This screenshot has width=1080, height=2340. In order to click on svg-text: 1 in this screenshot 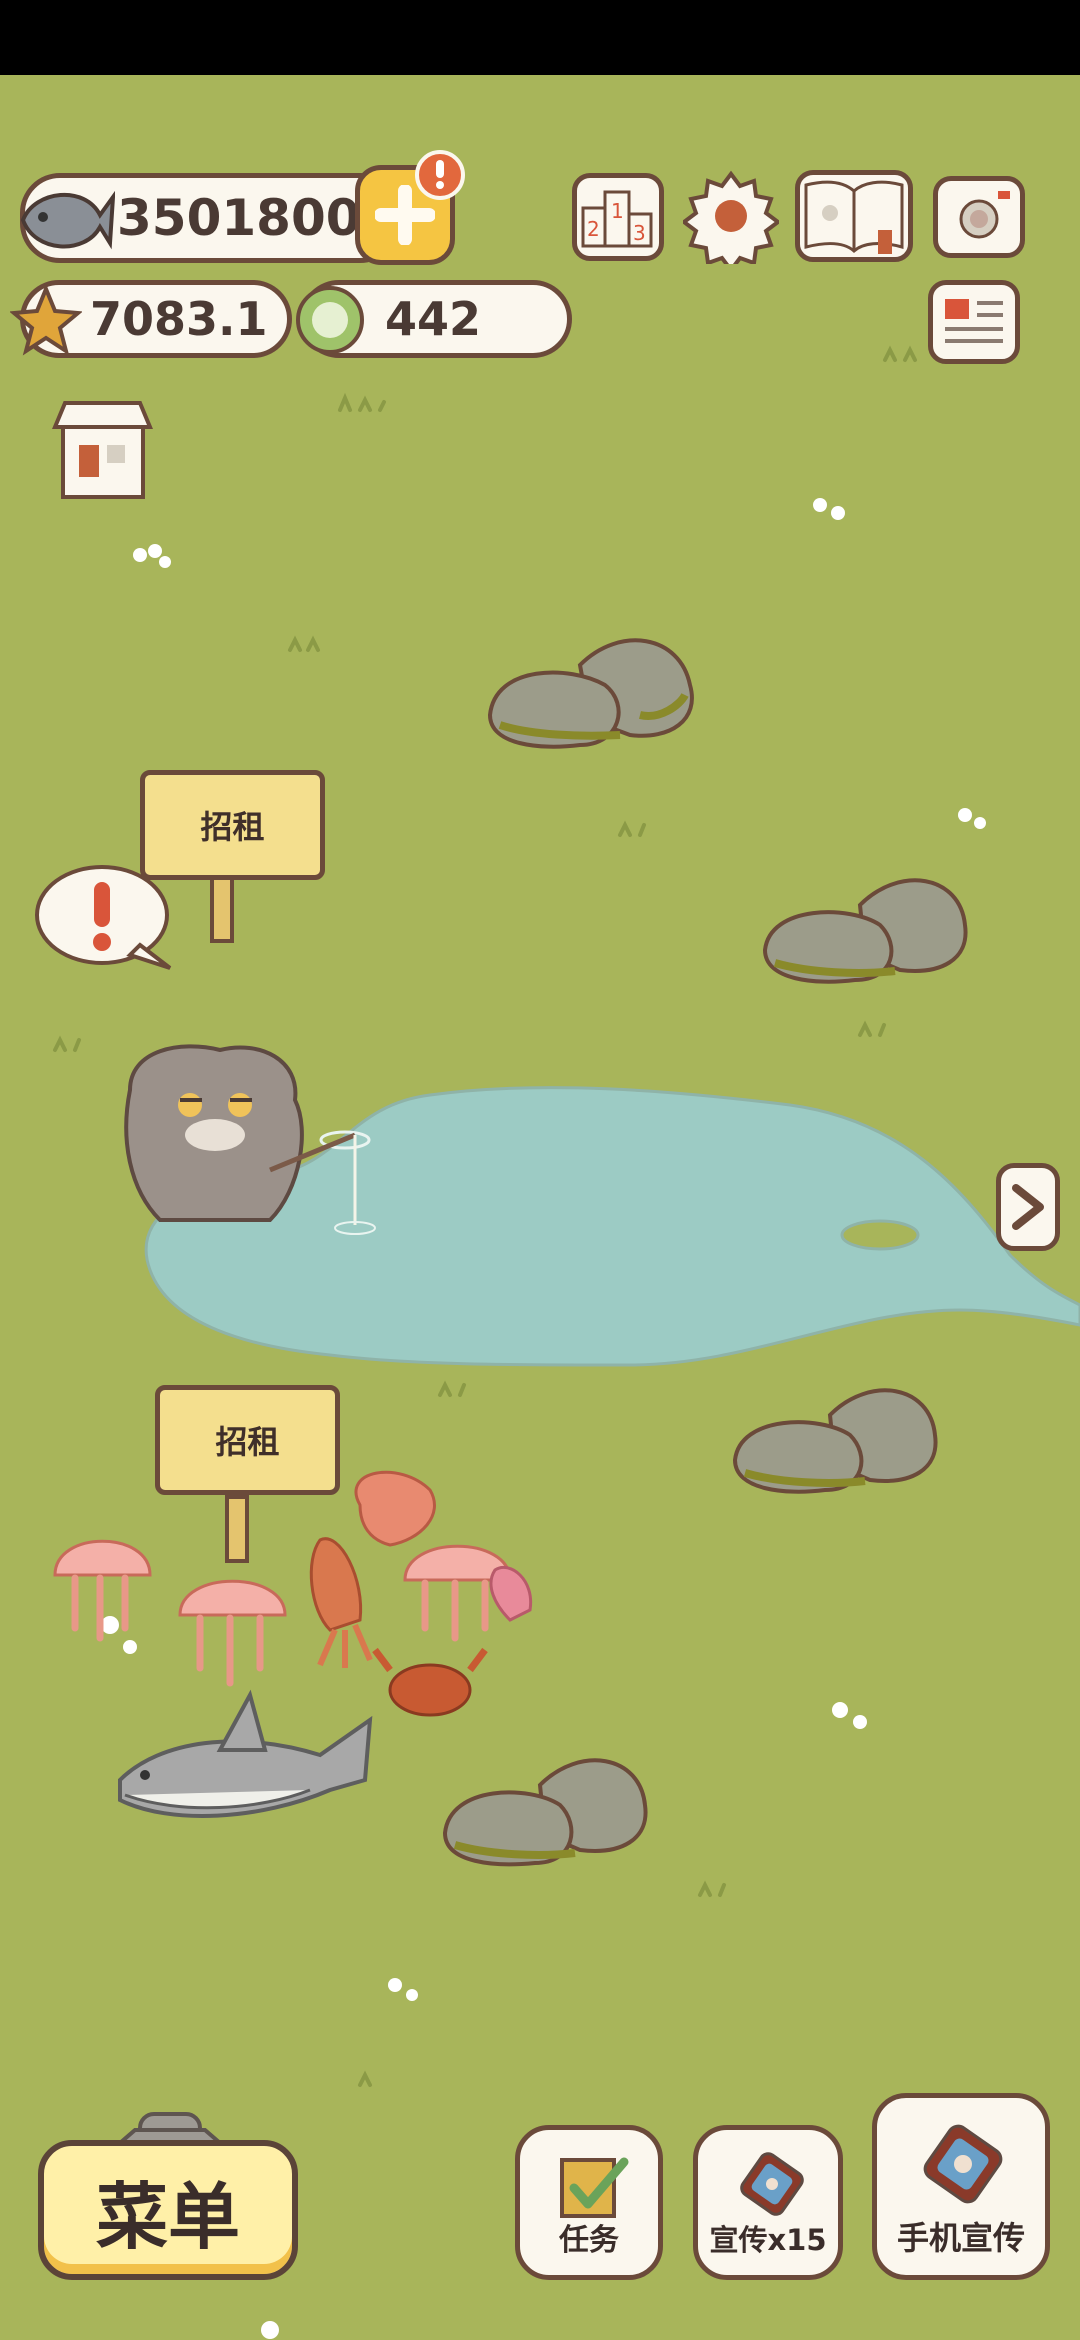, I will do `click(617, 211)`.